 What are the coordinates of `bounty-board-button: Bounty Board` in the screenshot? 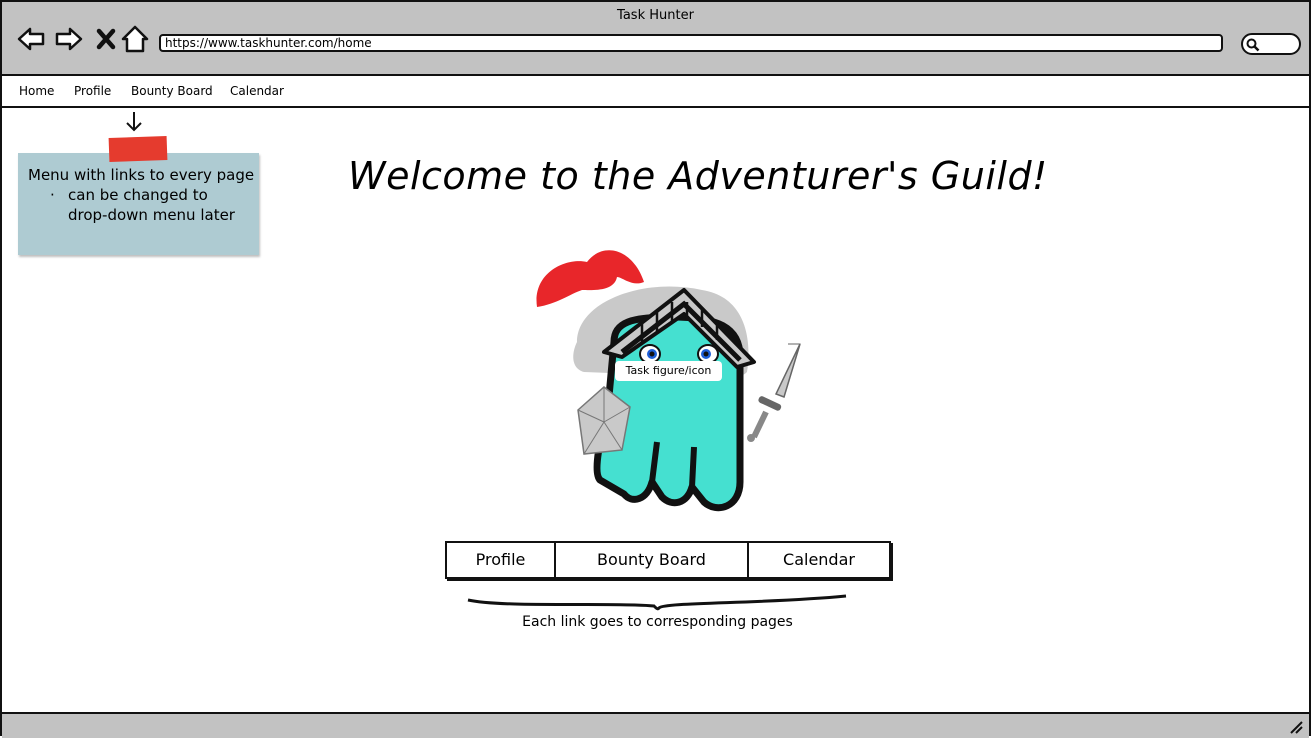 It's located at (650, 560).